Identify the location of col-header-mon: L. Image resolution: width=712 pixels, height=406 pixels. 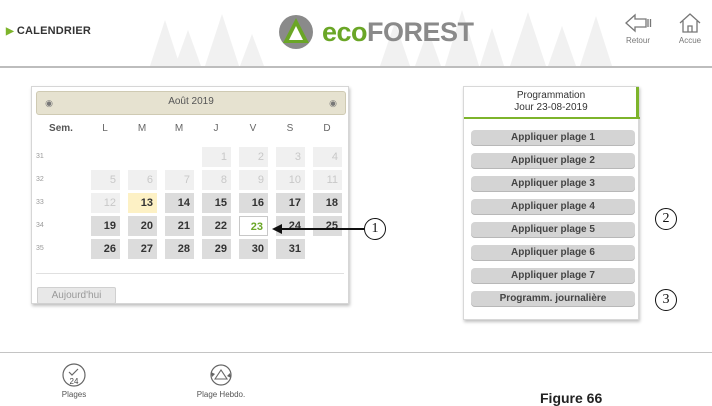
(105, 128).